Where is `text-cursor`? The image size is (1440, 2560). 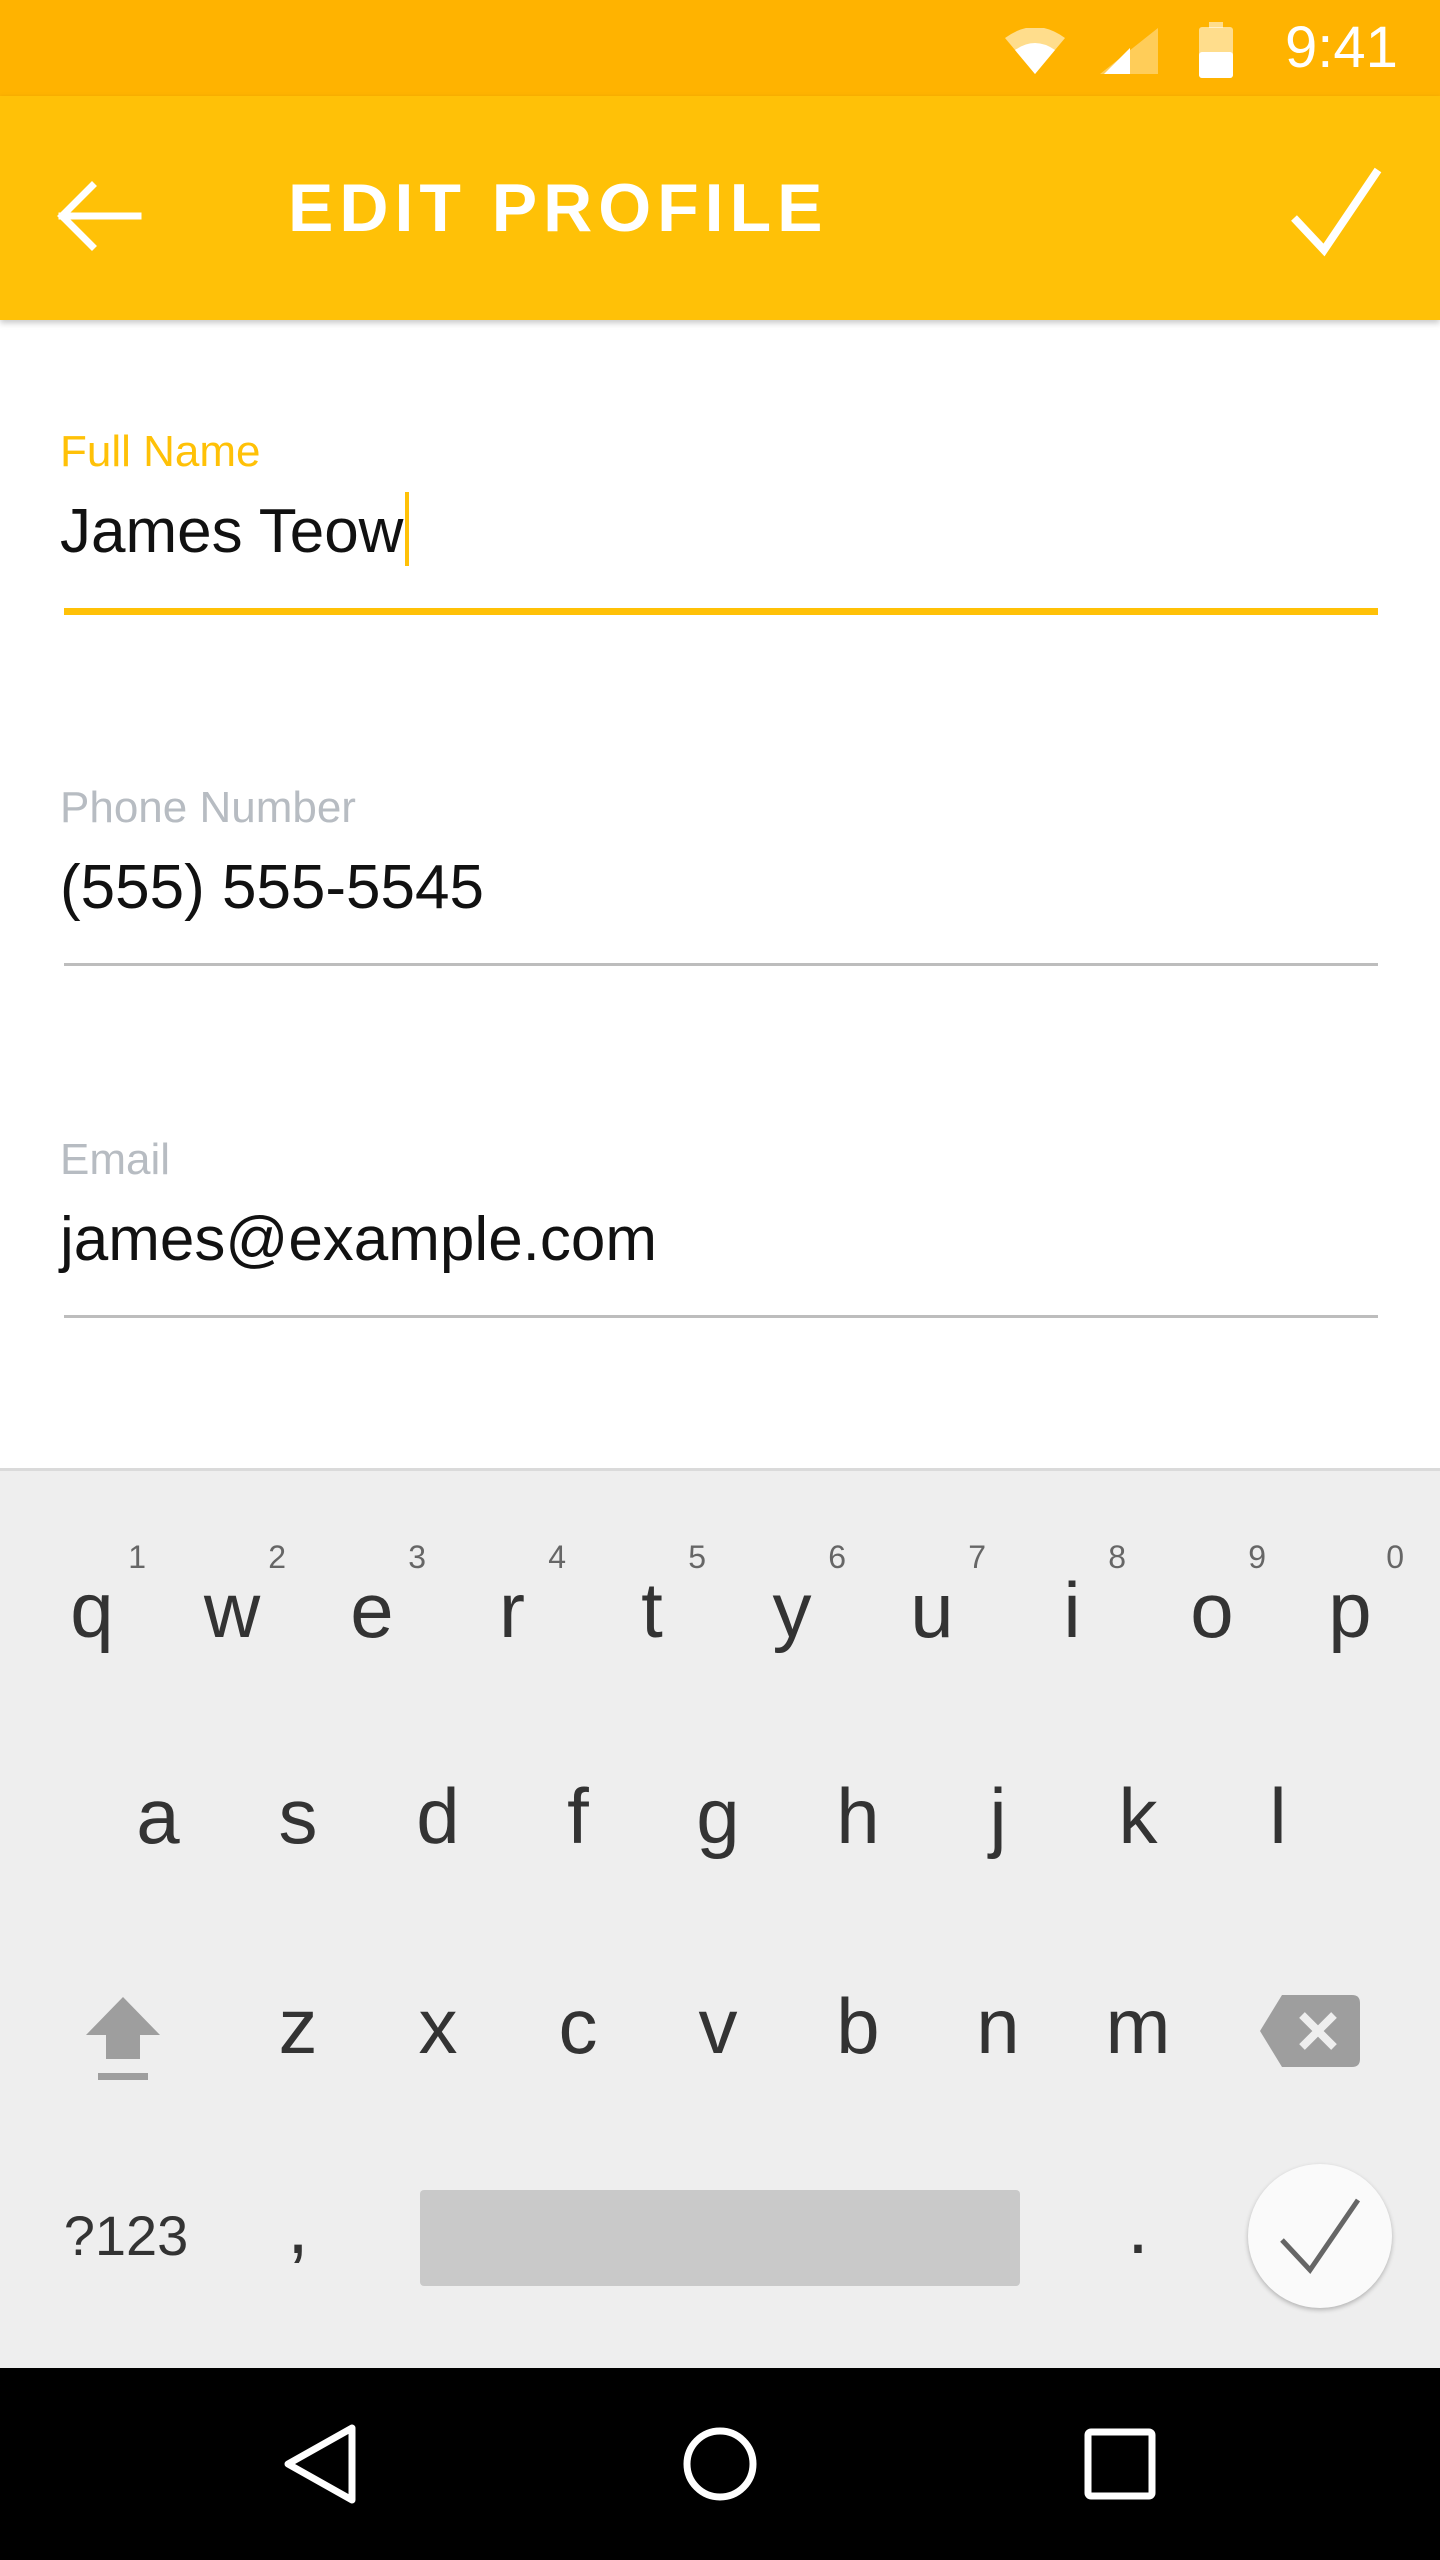 text-cursor is located at coordinates (407, 529).